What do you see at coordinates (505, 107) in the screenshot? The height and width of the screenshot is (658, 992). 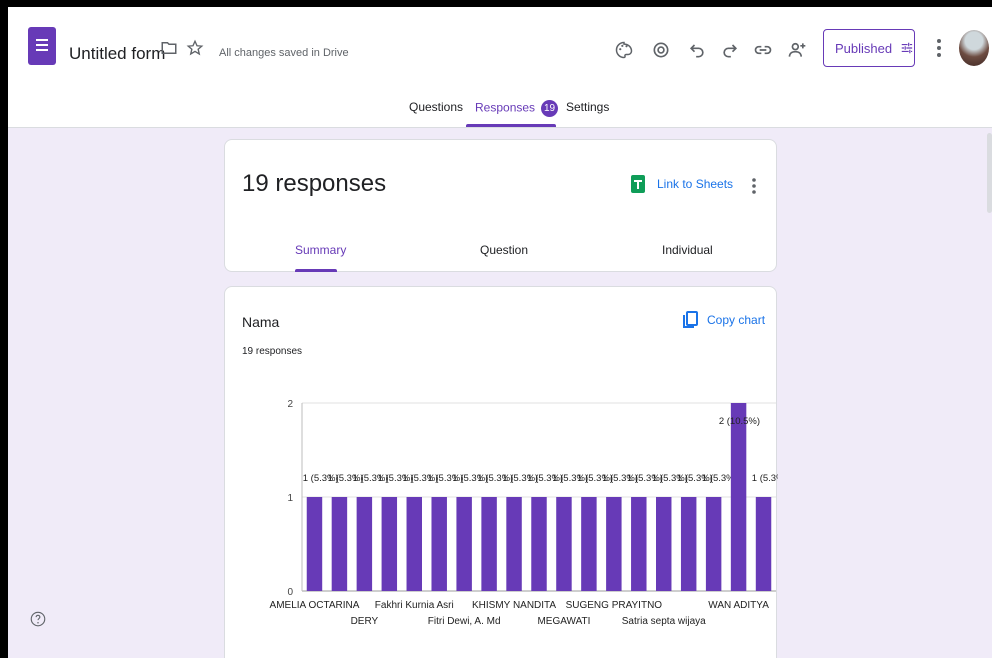 I see `tab-responses-label: Responses` at bounding box center [505, 107].